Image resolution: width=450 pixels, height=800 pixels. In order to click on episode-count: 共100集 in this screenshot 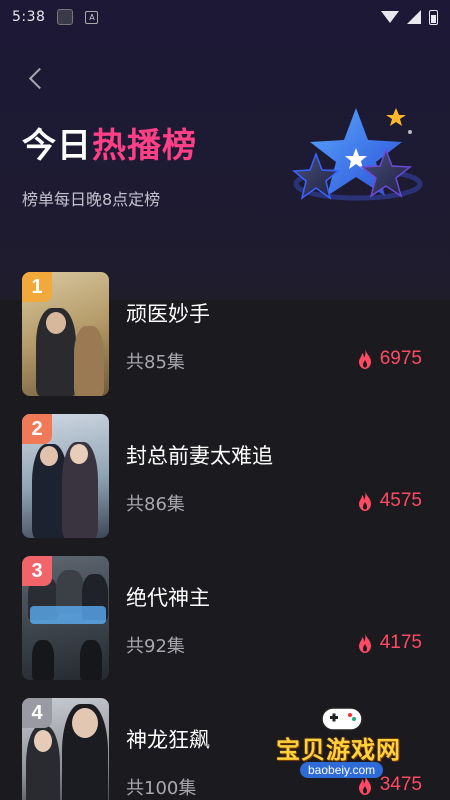, I will do `click(161, 788)`.